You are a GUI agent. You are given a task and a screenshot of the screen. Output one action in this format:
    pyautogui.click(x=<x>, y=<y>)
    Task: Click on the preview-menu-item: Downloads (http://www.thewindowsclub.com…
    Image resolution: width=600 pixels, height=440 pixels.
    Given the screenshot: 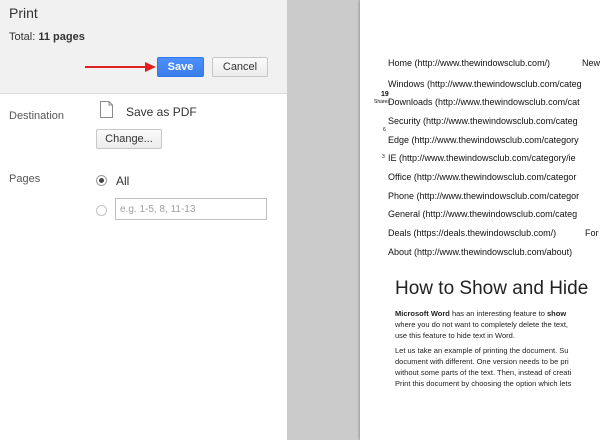 What is the action you would take?
    pyautogui.click(x=484, y=102)
    